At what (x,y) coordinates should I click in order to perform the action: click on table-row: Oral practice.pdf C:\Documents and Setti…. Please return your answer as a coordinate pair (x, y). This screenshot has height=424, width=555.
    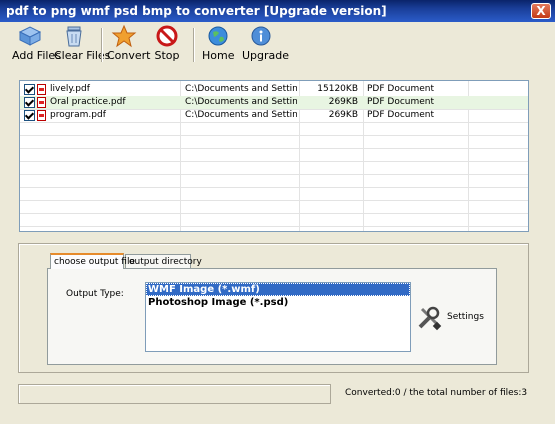
    Looking at the image, I should click on (274, 103).